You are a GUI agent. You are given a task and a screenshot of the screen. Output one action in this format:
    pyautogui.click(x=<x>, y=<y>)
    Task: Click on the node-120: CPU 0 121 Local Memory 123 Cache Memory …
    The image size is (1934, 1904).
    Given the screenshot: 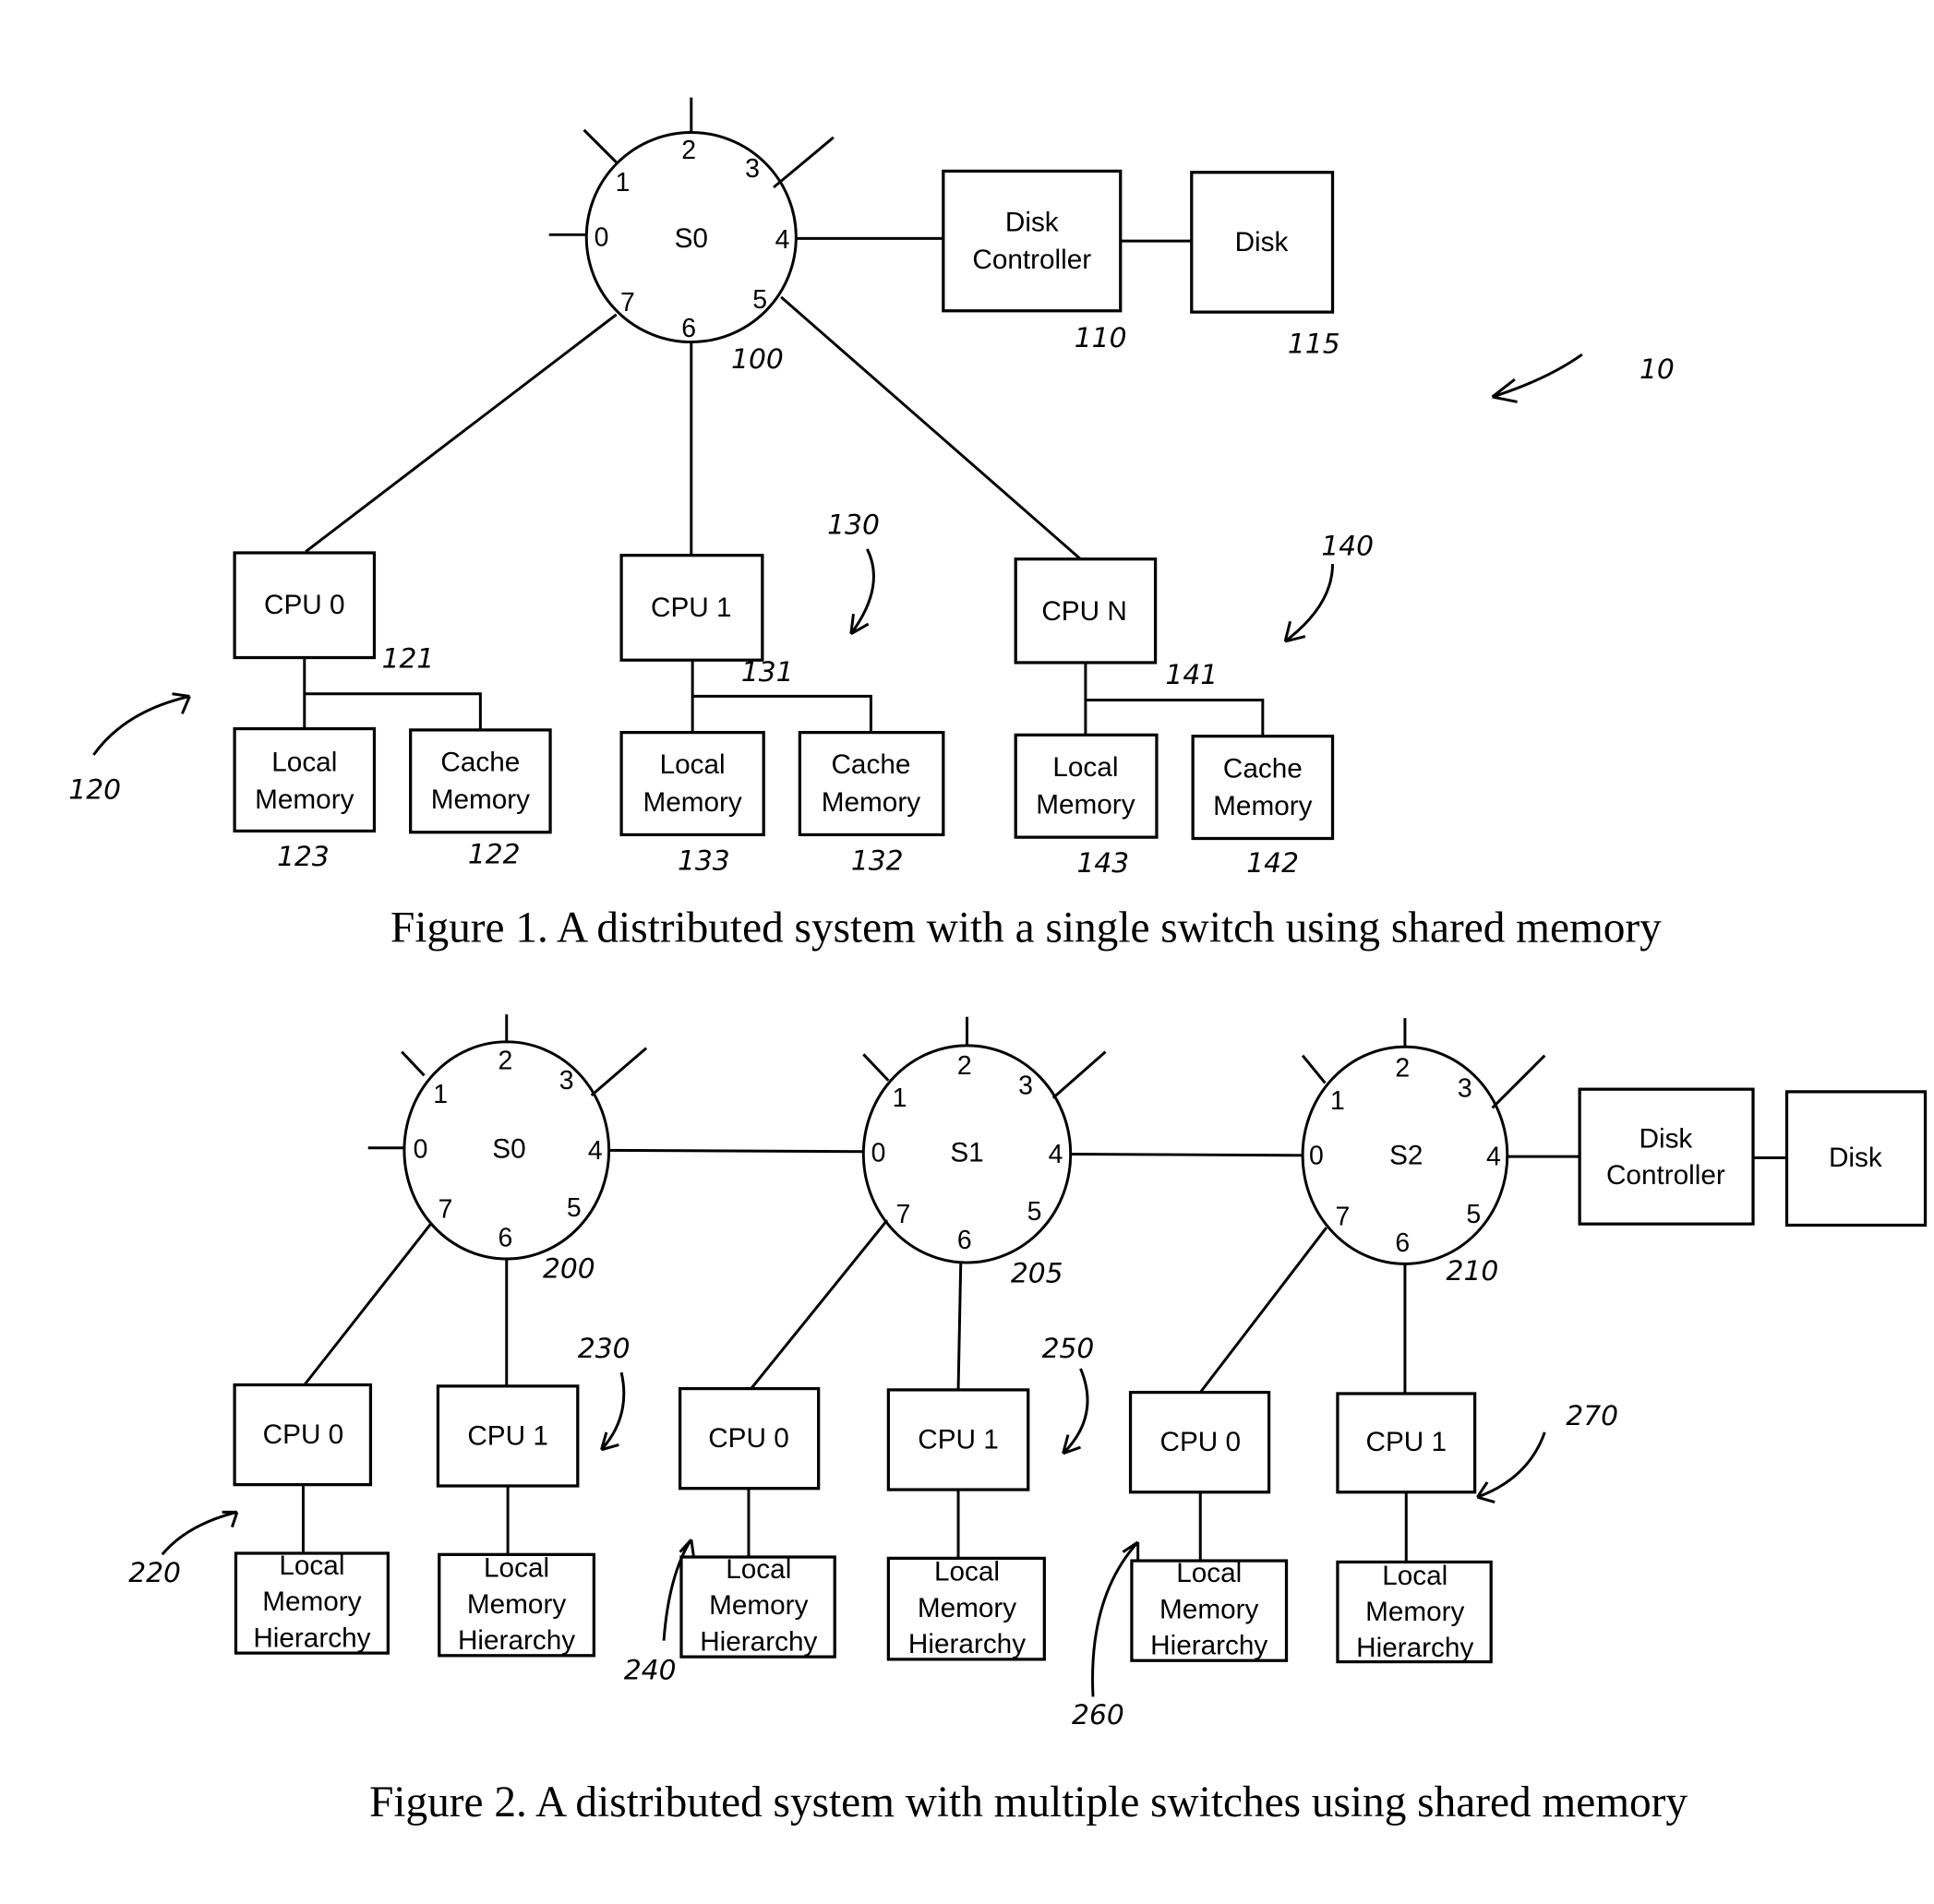 What is the action you would take?
    pyautogui.click(x=310, y=712)
    